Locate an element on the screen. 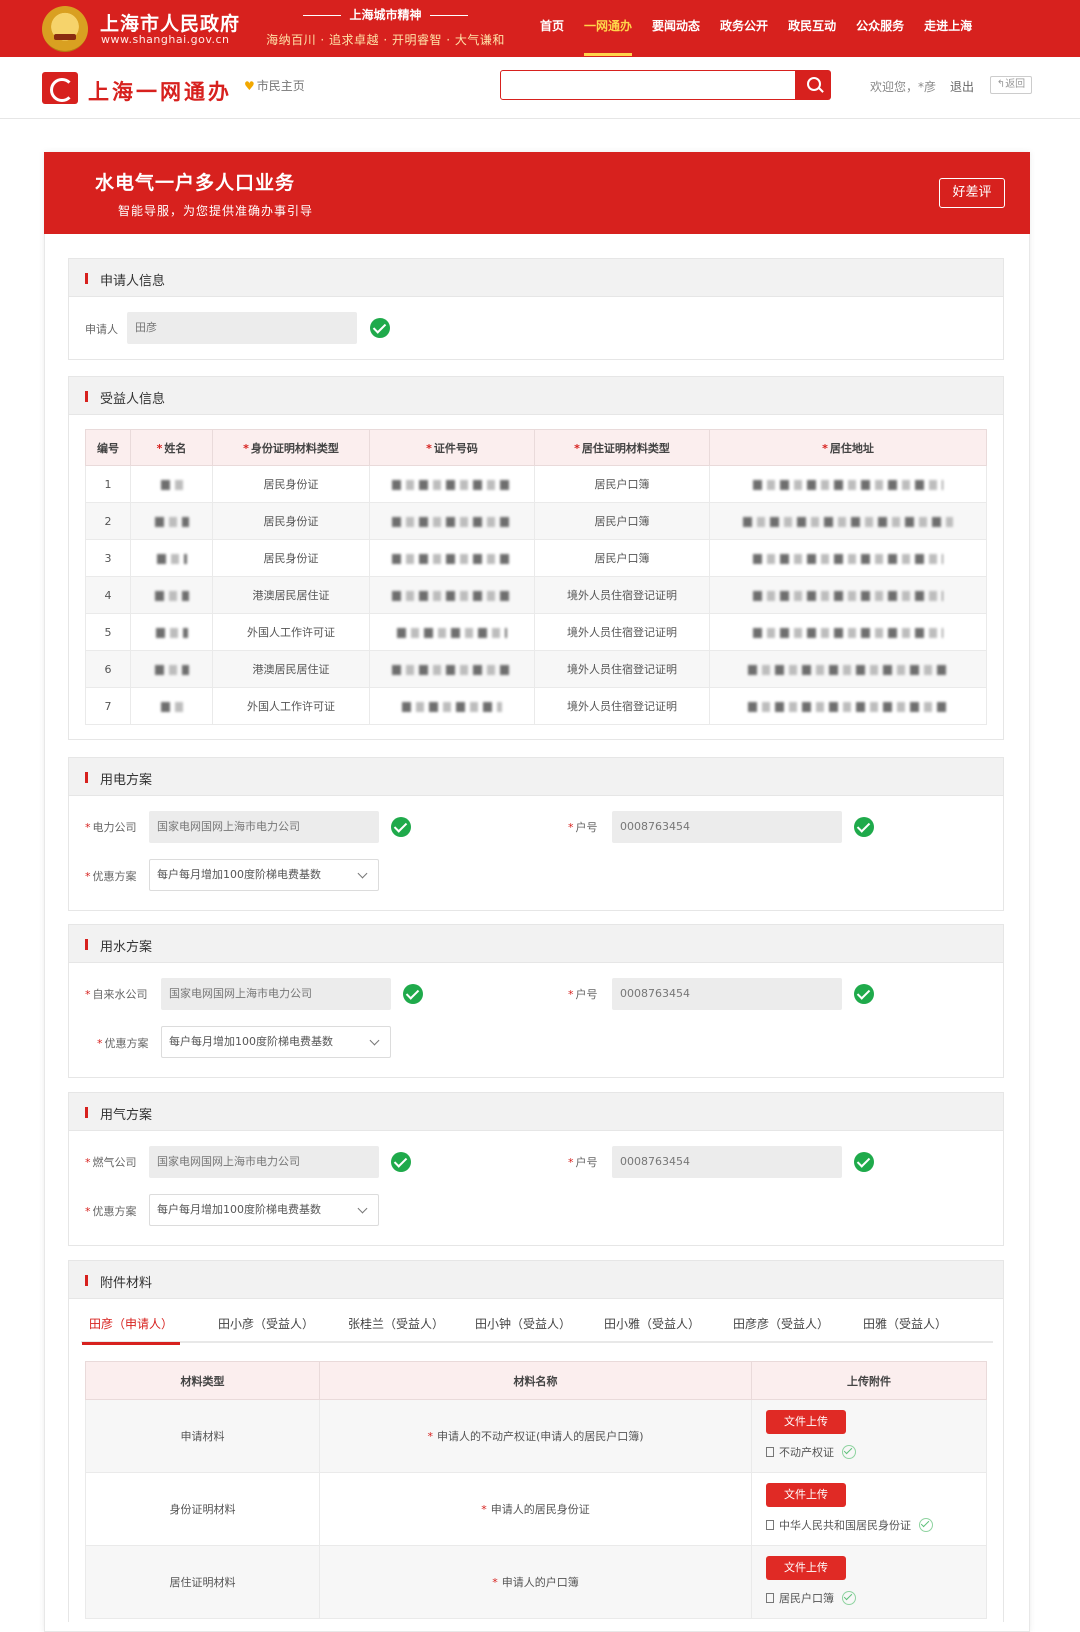  electricity-plan-select: 每户每月增加100度阶梯电费基数 is located at coordinates (264, 875).